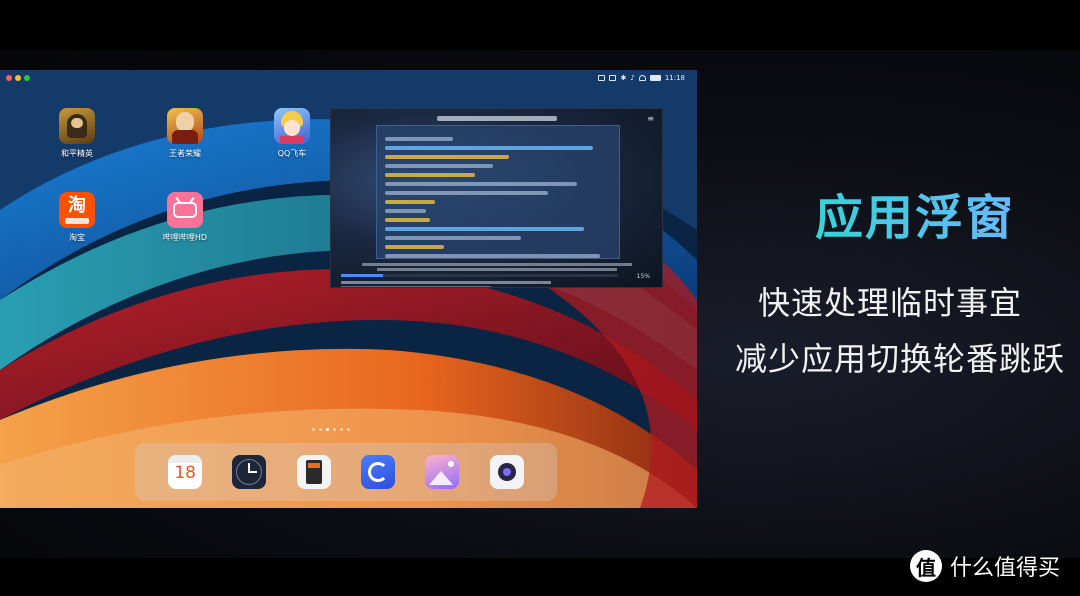 The image size is (1080, 596). What do you see at coordinates (498, 192) in the screenshot?
I see `announcement-panel` at bounding box center [498, 192].